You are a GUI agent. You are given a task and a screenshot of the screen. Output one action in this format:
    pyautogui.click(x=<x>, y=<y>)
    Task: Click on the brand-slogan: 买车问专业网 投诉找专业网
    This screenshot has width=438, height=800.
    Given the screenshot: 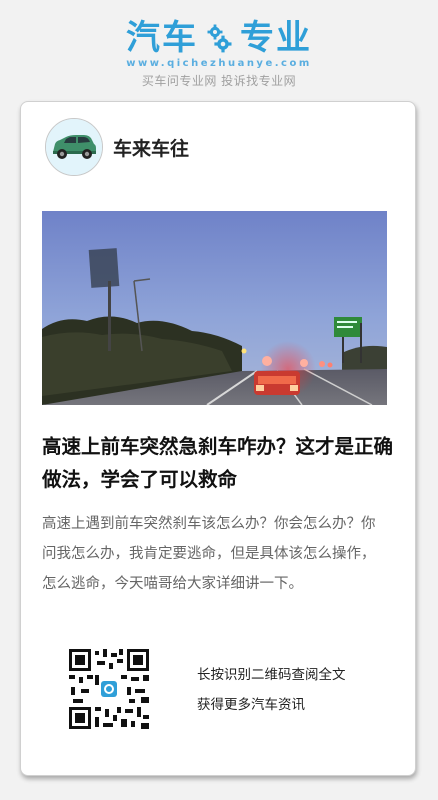 What is the action you would take?
    pyautogui.click(x=219, y=81)
    